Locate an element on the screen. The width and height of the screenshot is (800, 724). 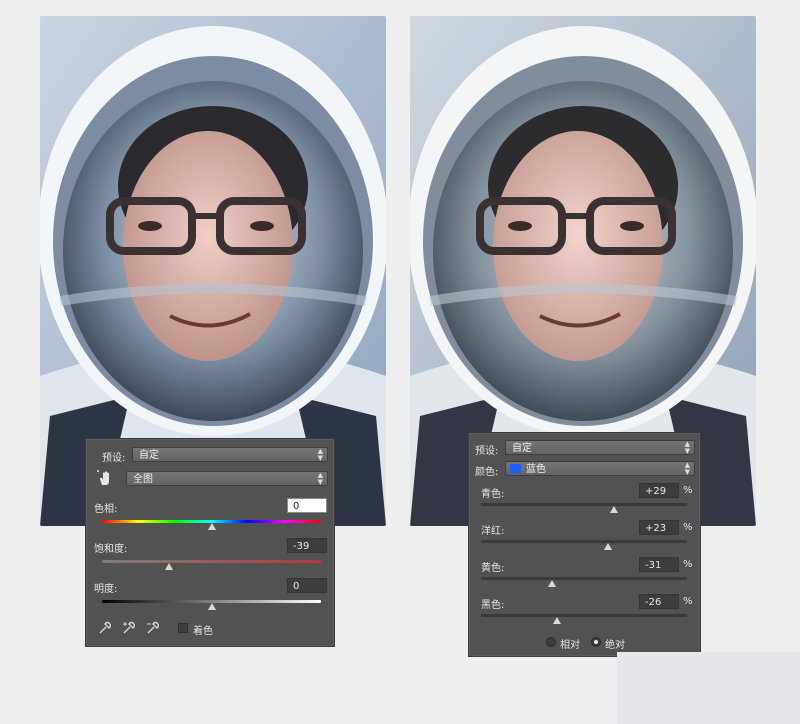
colorize-label: 着色 is located at coordinates (203, 631).